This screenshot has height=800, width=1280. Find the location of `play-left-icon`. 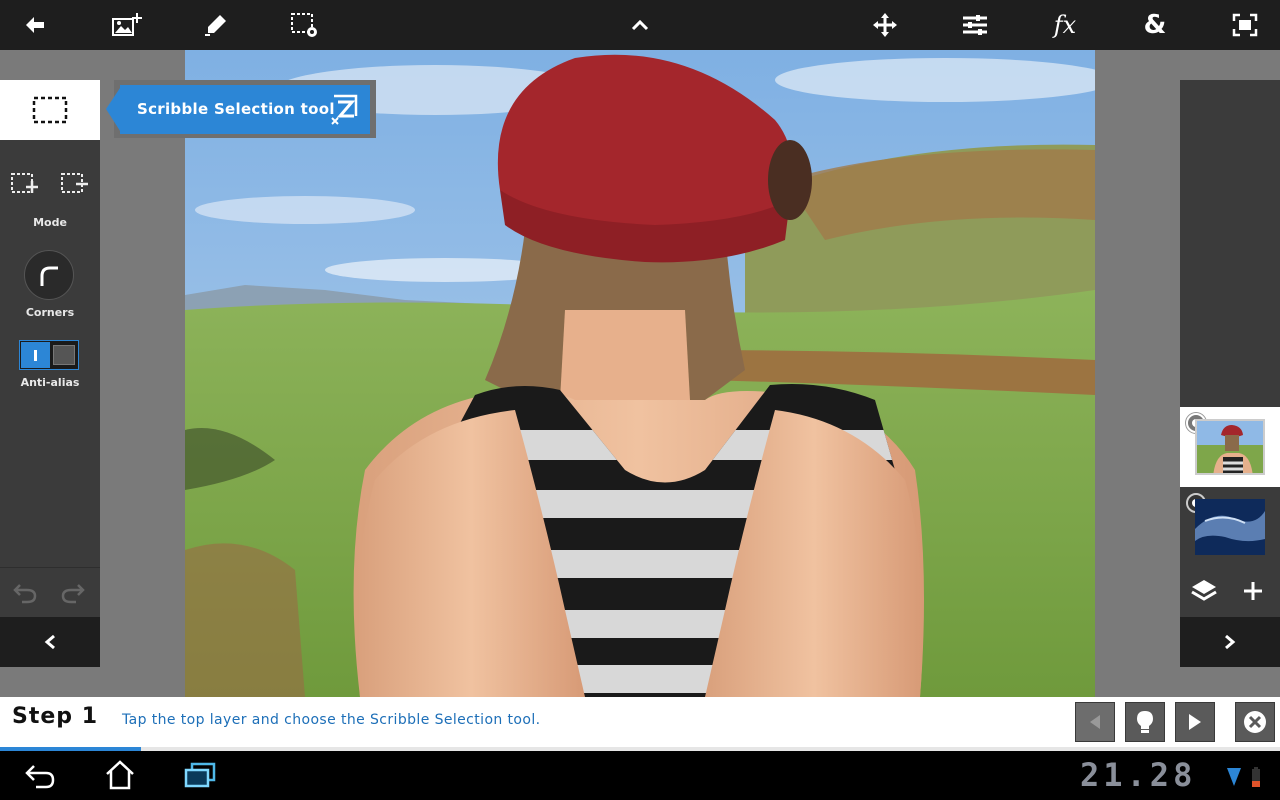

play-left-icon is located at coordinates (1095, 722).